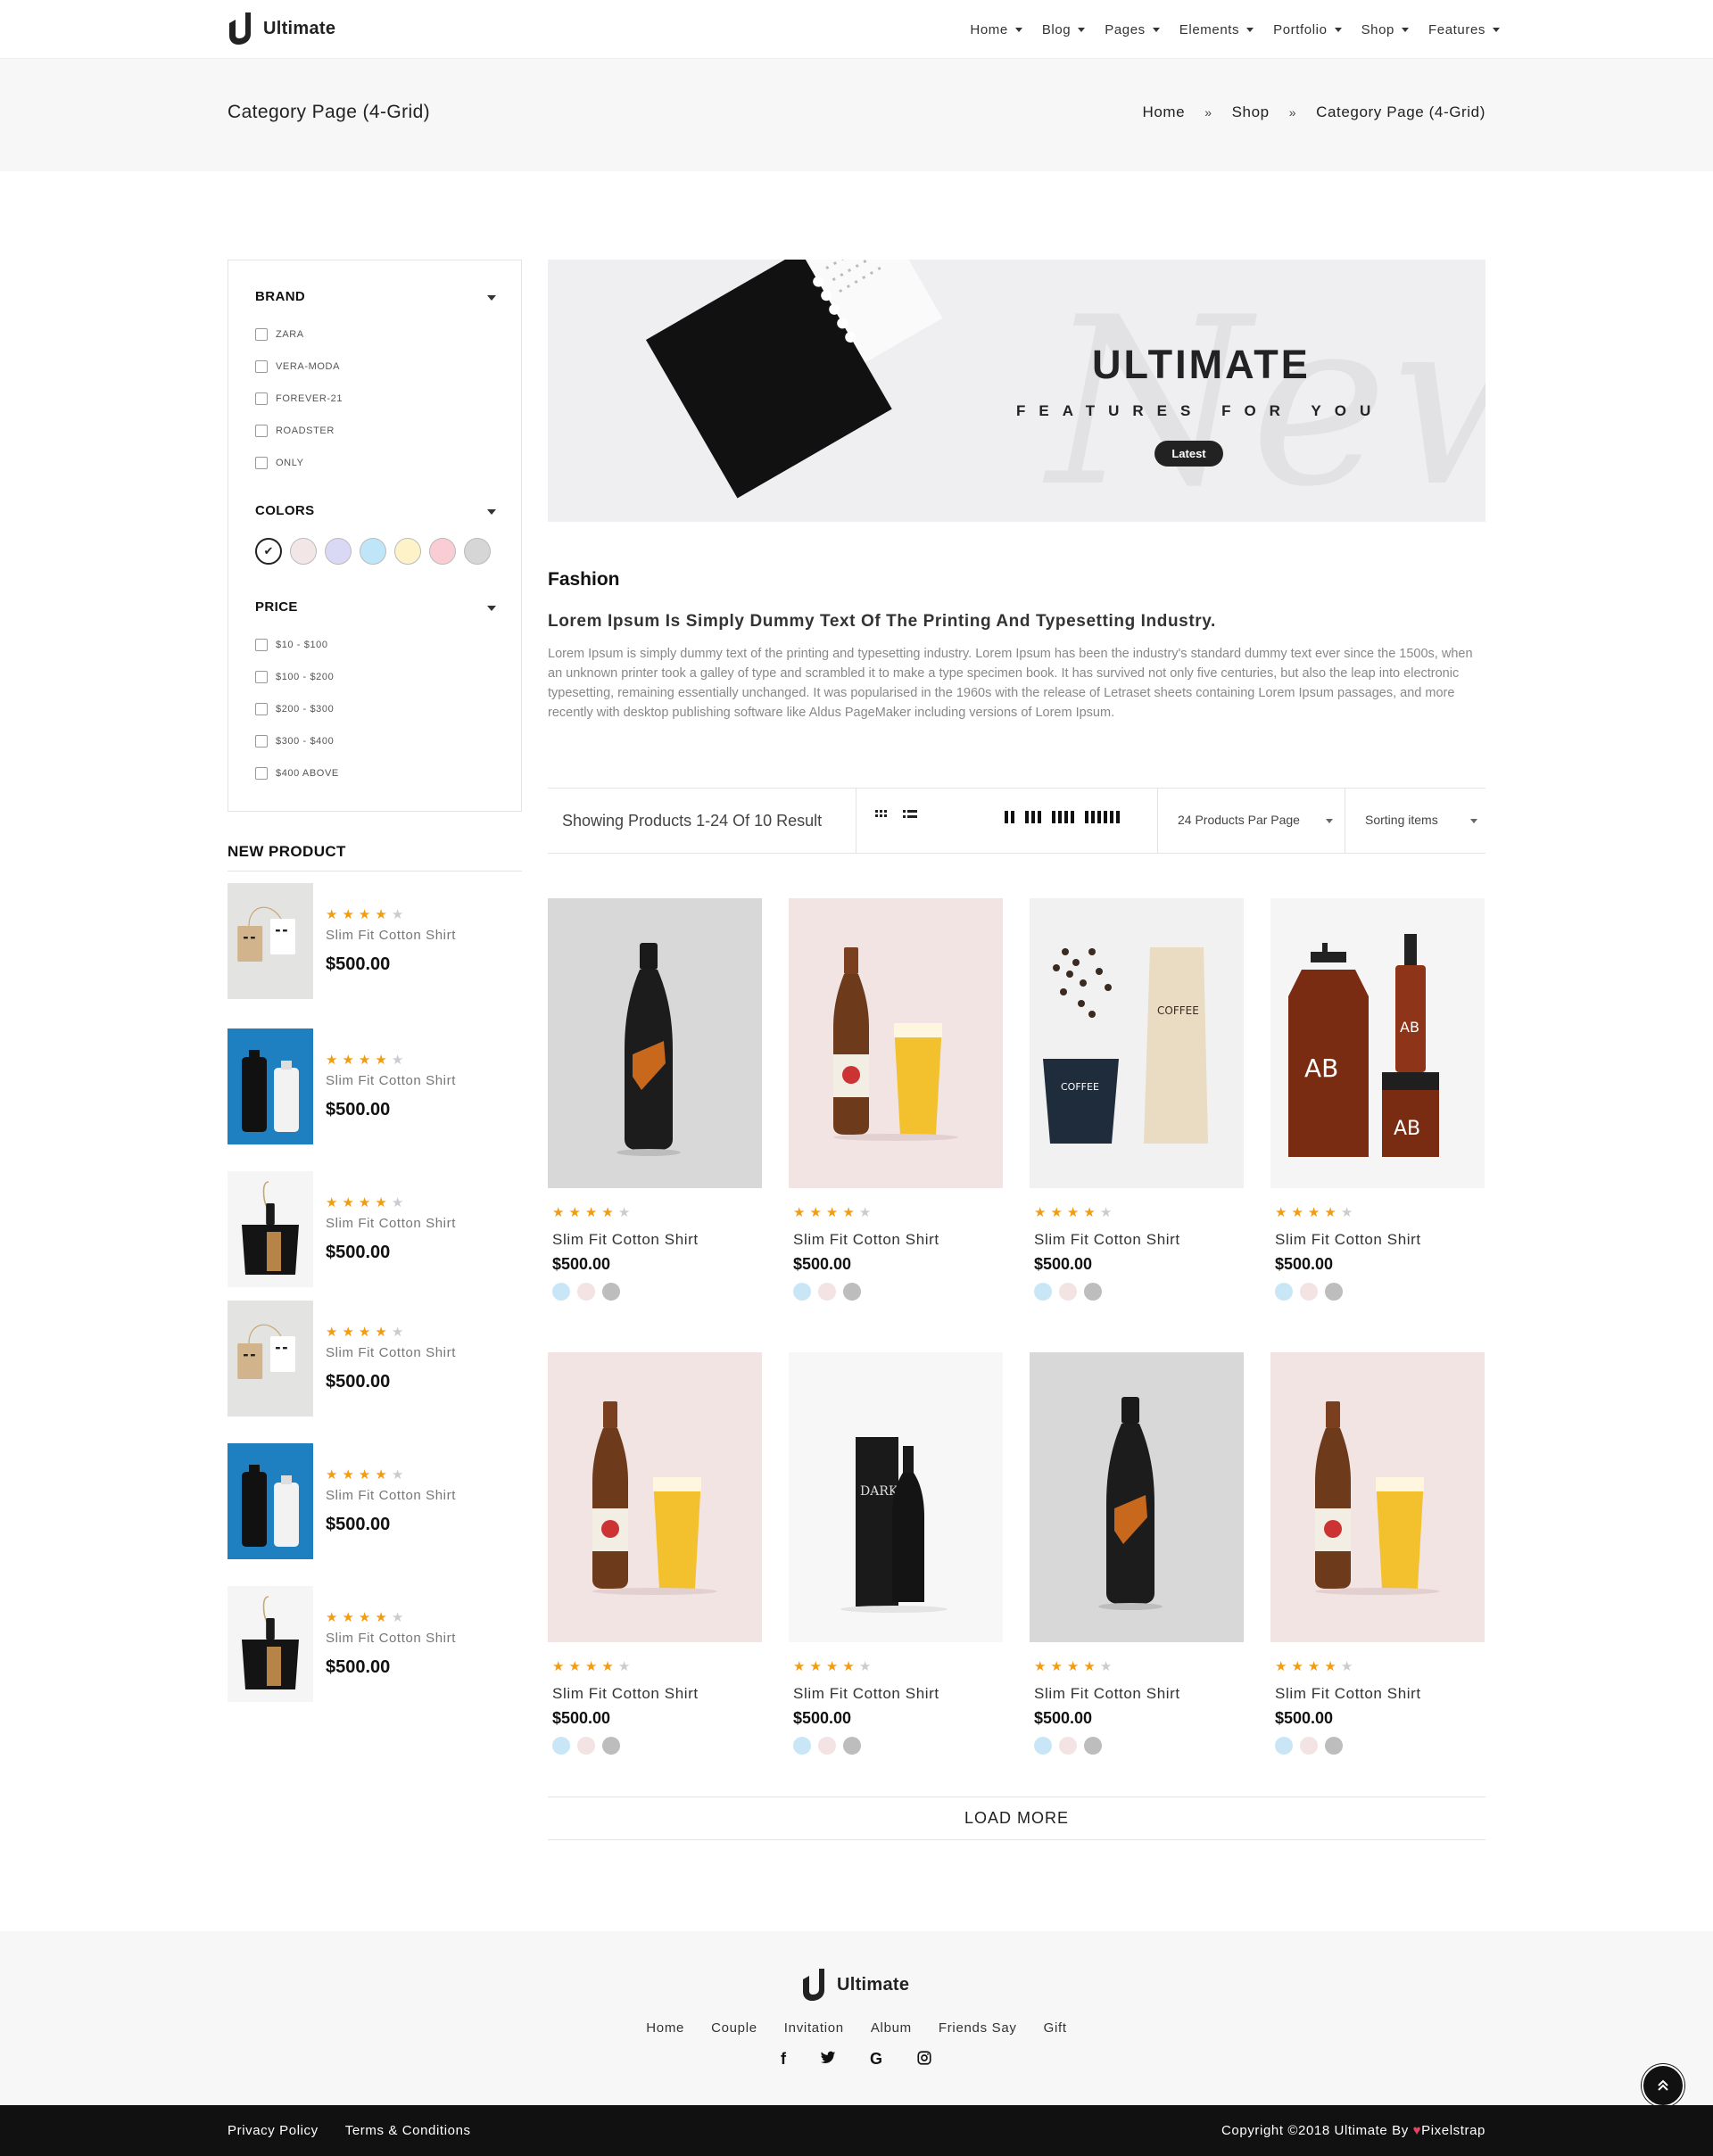 The width and height of the screenshot is (1713, 2156). Describe the element at coordinates (294, 677) in the screenshot. I see `price-option-100-200: $100 - $200` at that location.